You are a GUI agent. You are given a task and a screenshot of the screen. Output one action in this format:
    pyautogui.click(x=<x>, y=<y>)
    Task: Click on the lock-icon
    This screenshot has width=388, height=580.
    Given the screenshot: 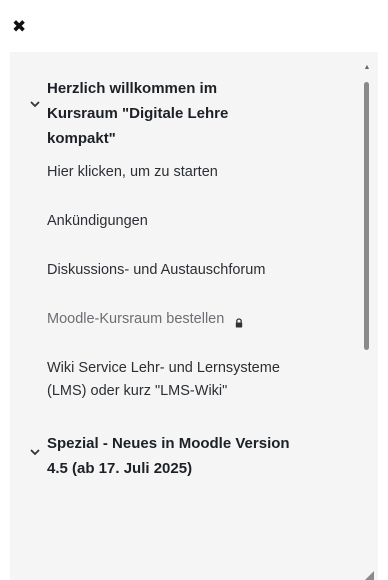 What is the action you would take?
    pyautogui.click(x=239, y=320)
    